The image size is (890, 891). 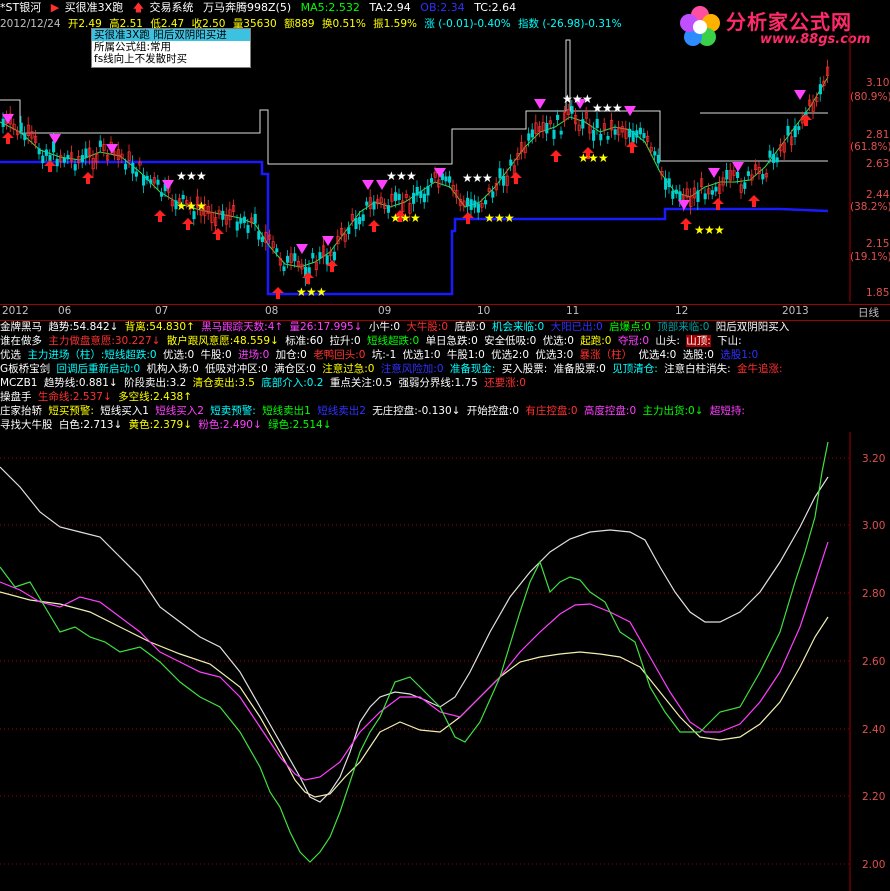 I want to click on low-axis-7: 2.00, so click(x=873, y=865).